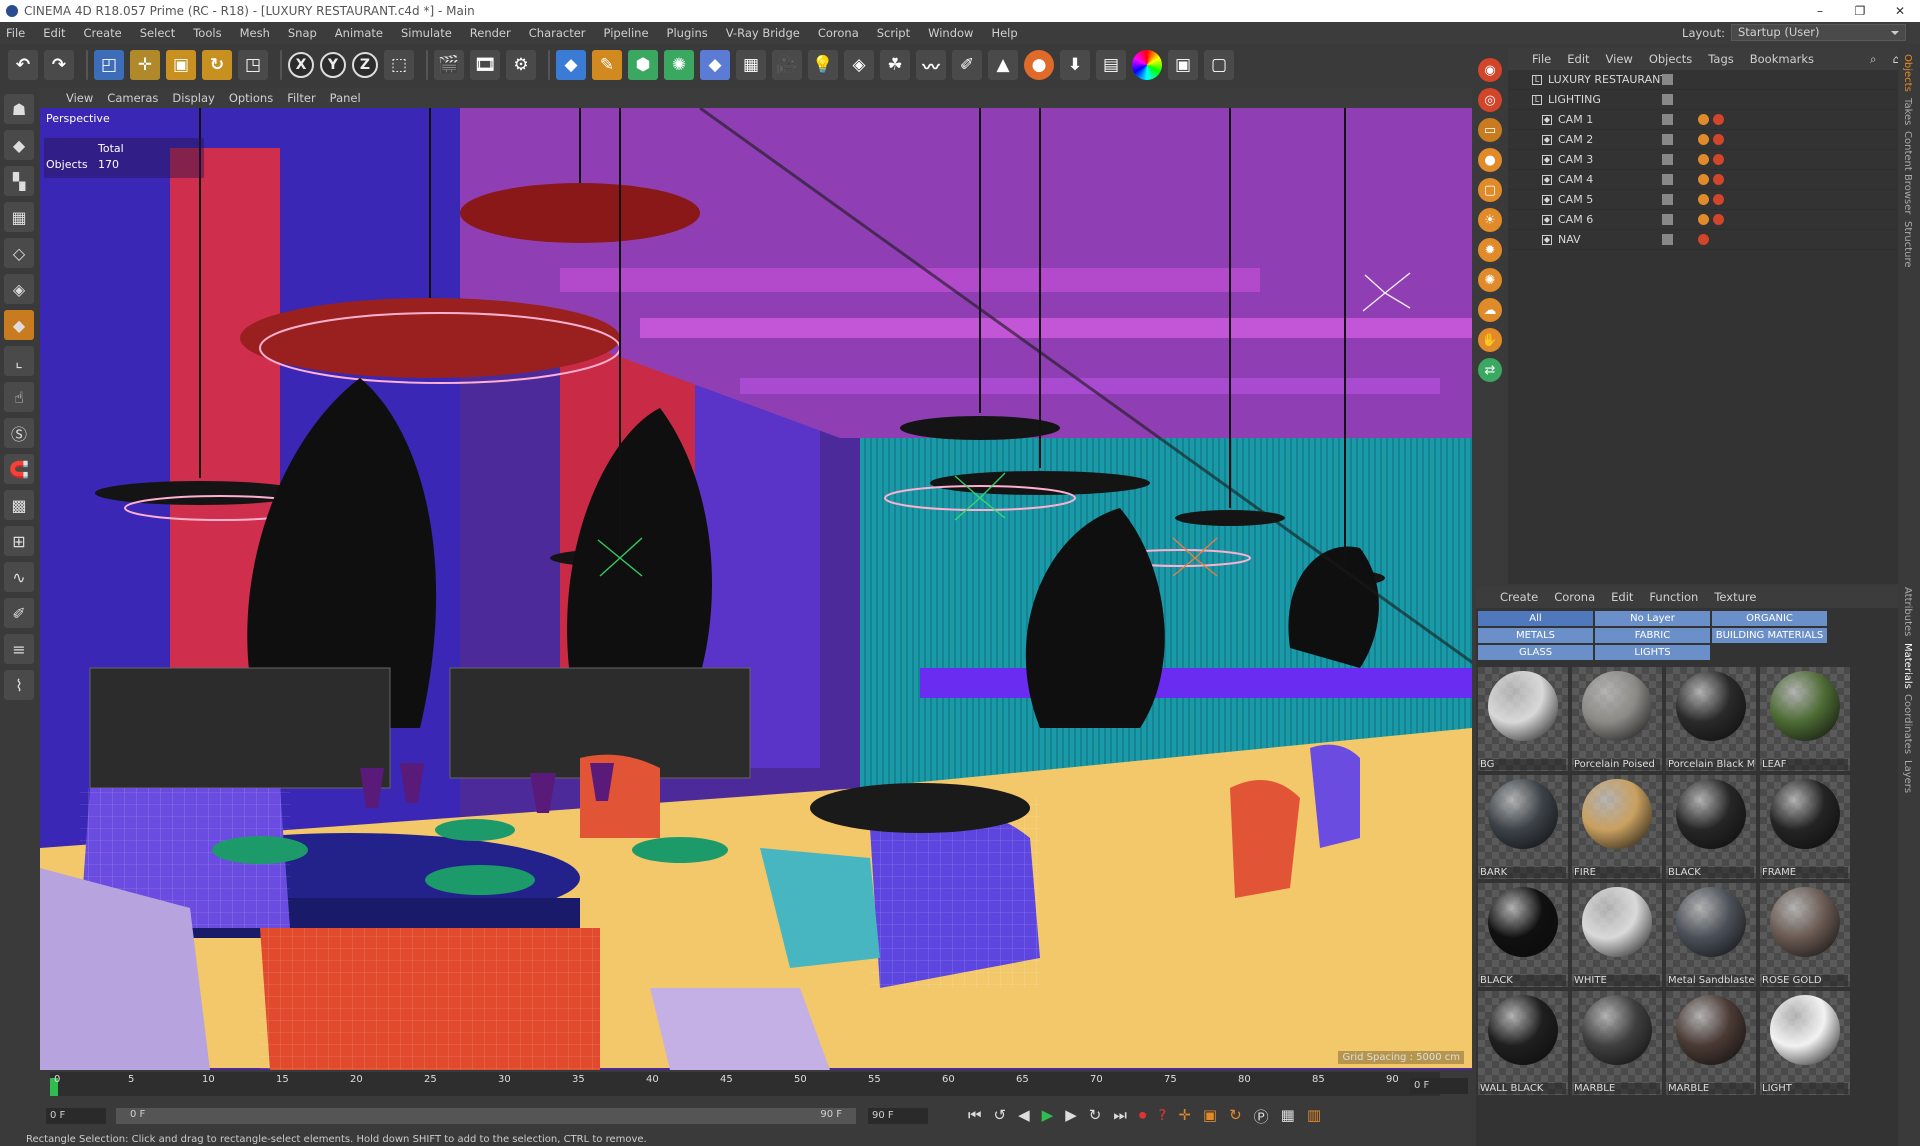  I want to click on menu-plugins: Plugins, so click(687, 33).